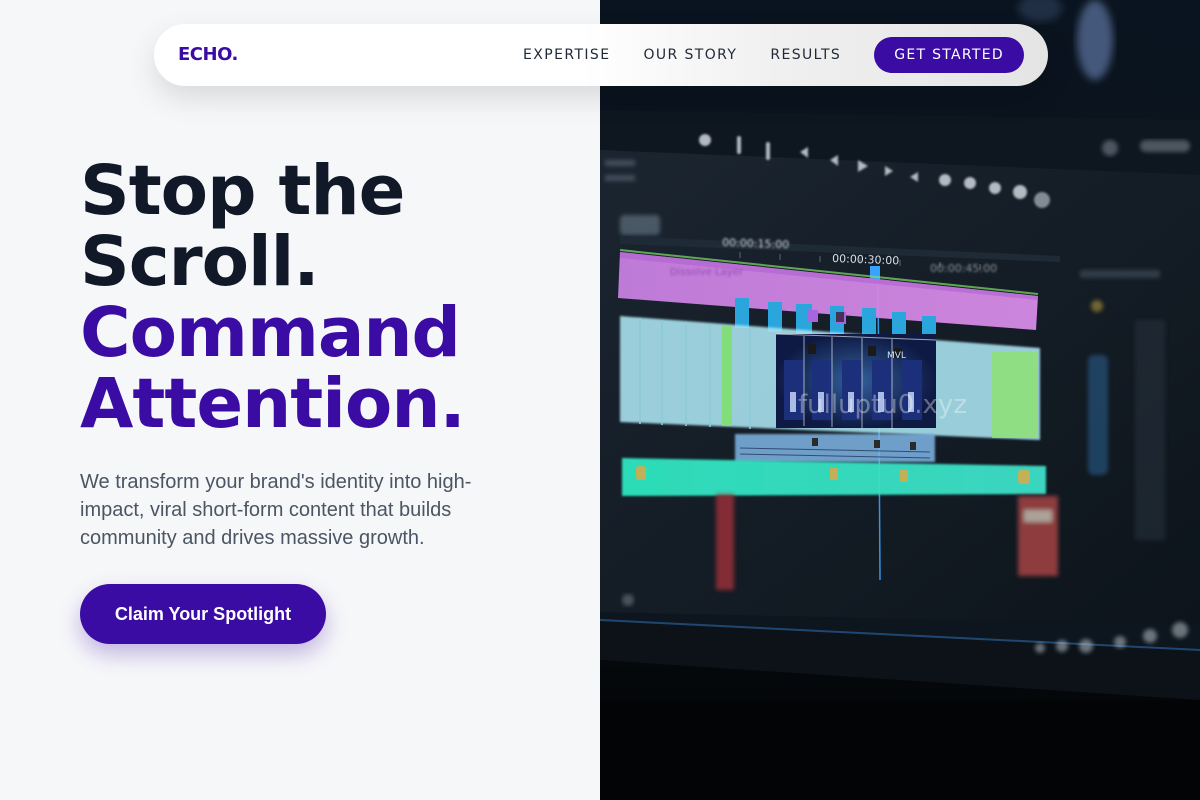 This screenshot has height=800, width=1200. I want to click on claim-spotlight-button: Claim Your Spotlight, so click(203, 614).